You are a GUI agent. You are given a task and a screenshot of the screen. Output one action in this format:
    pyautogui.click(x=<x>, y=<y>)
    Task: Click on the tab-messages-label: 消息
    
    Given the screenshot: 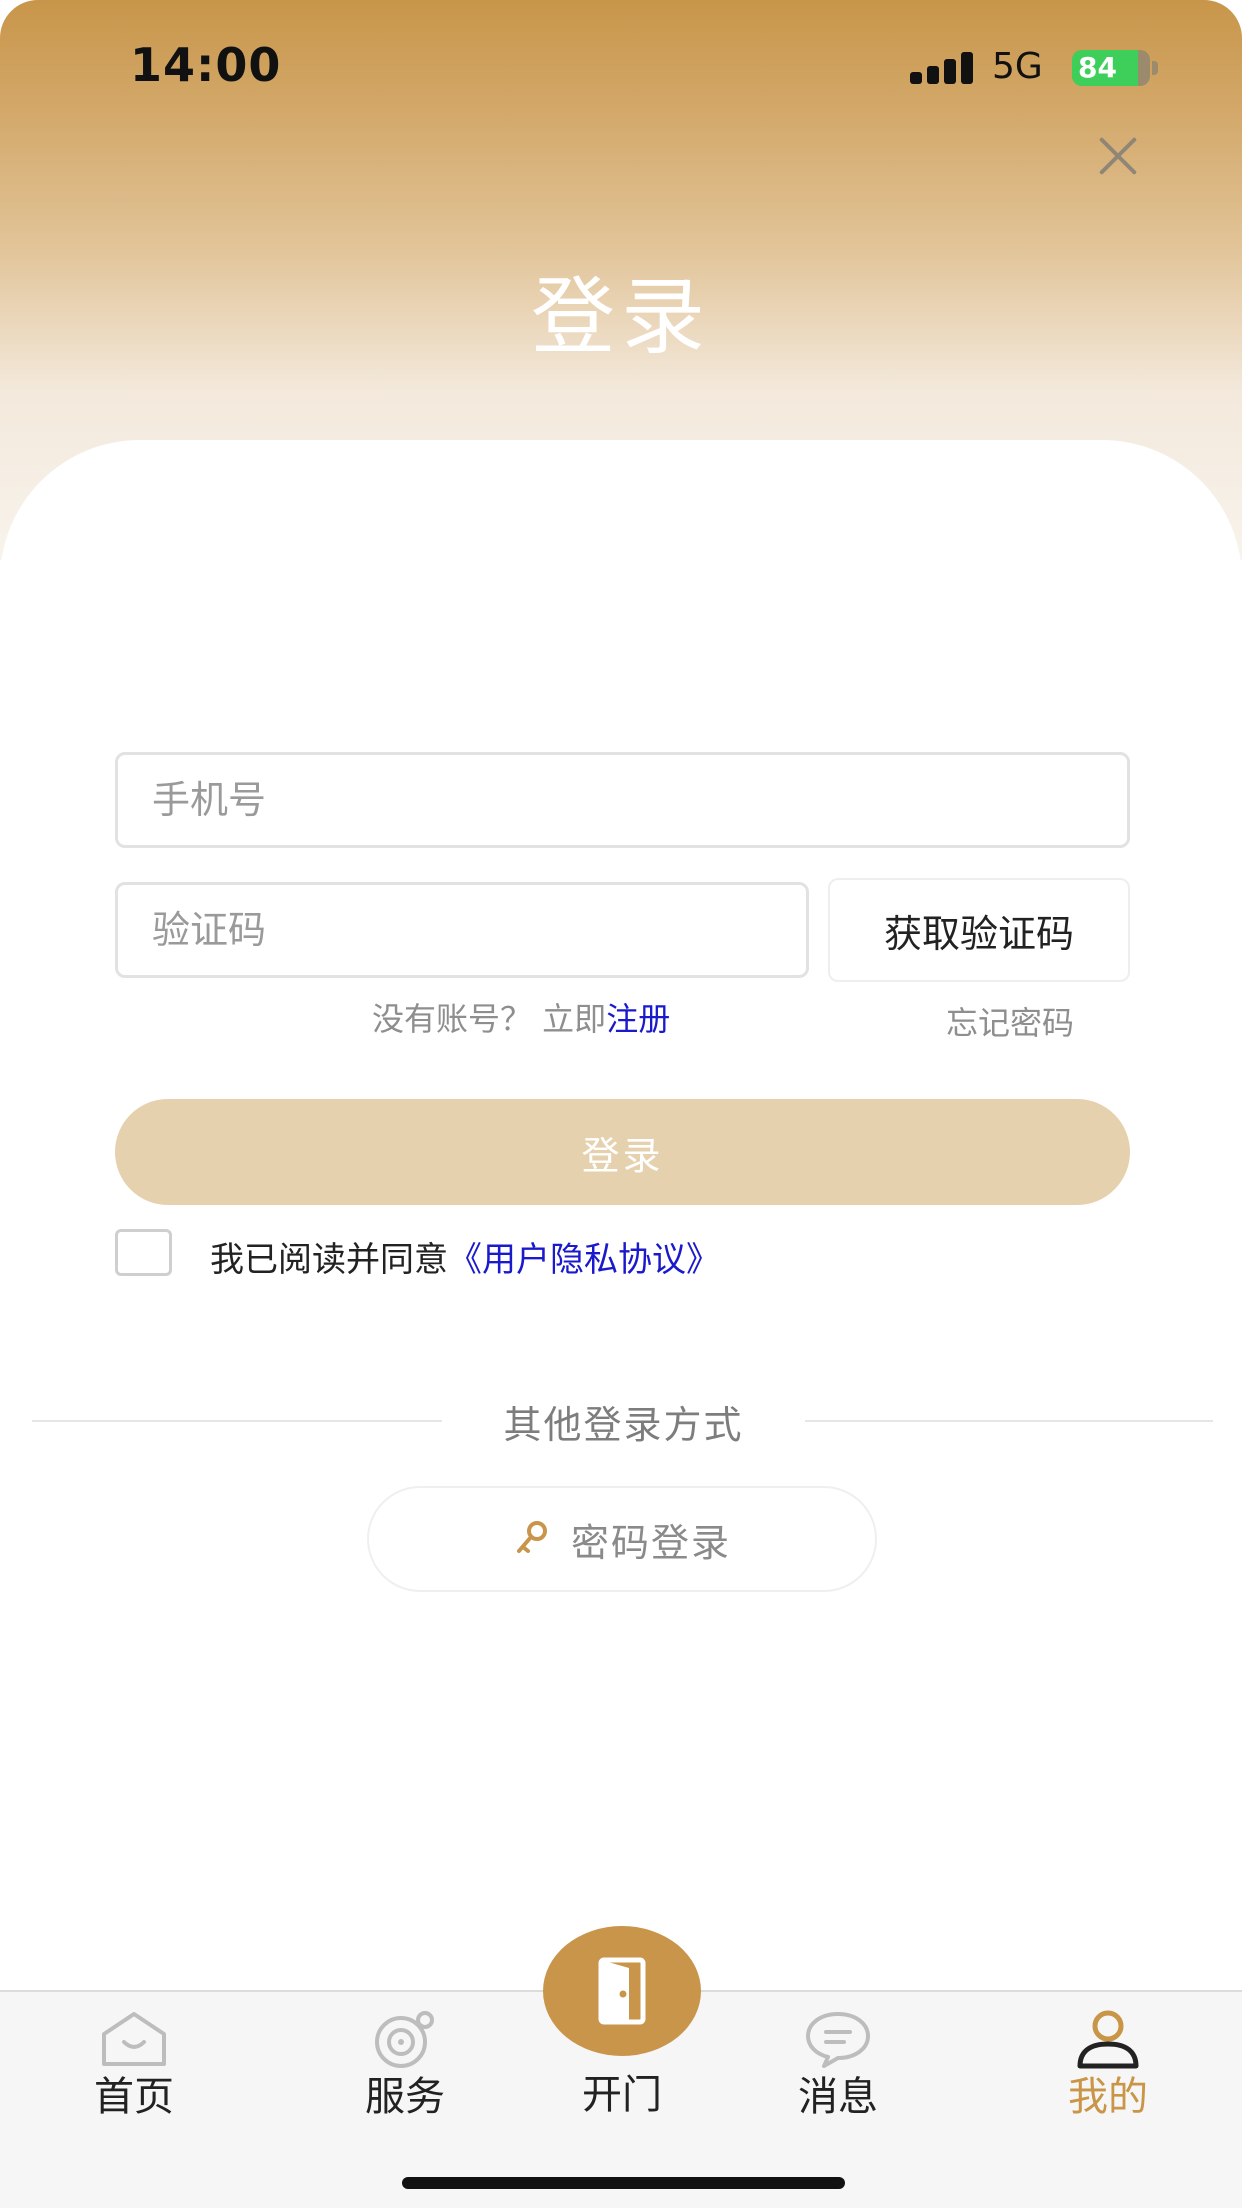 What is the action you would take?
    pyautogui.click(x=838, y=2097)
    